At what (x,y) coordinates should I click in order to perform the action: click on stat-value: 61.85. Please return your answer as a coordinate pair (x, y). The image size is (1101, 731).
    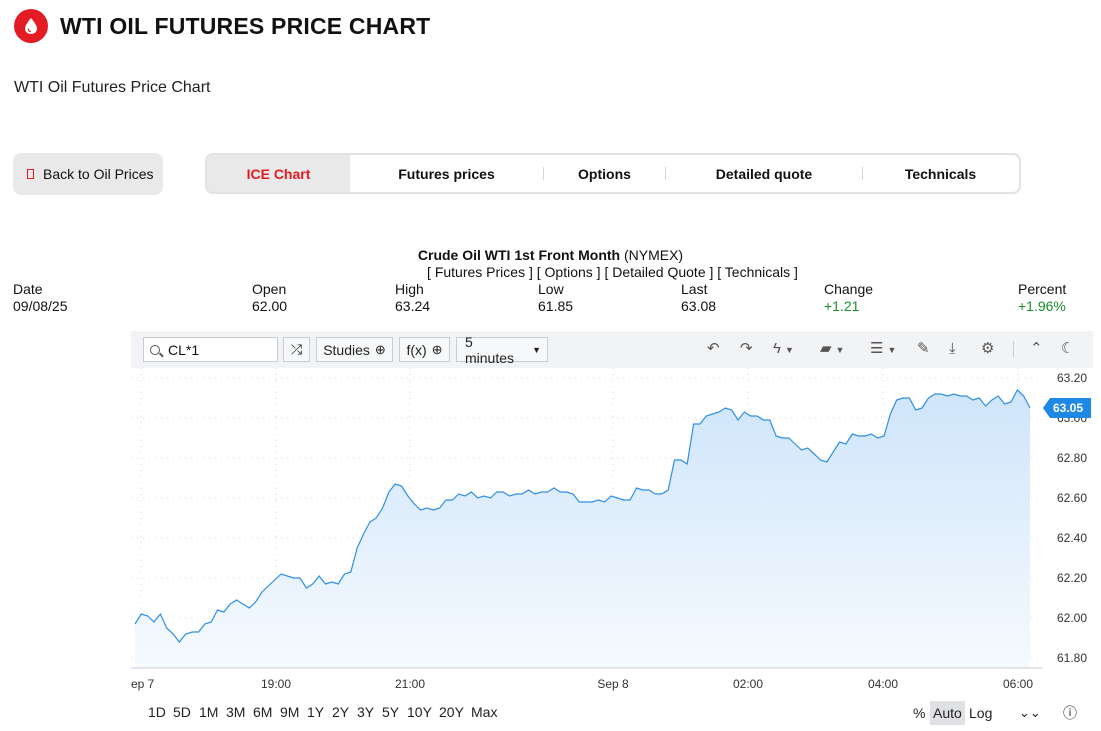
    Looking at the image, I should click on (556, 306).